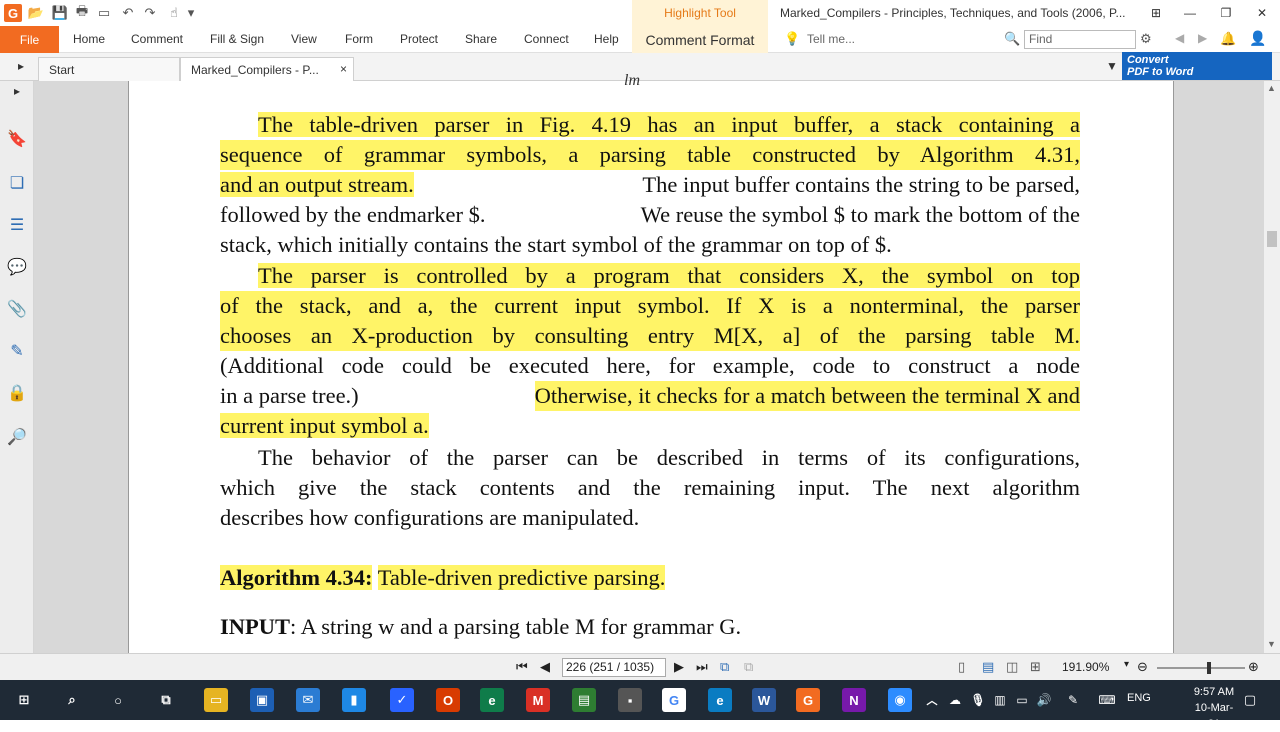  Describe the element at coordinates (308, 700) in the screenshot. I see `mail-icon: ✉` at that location.